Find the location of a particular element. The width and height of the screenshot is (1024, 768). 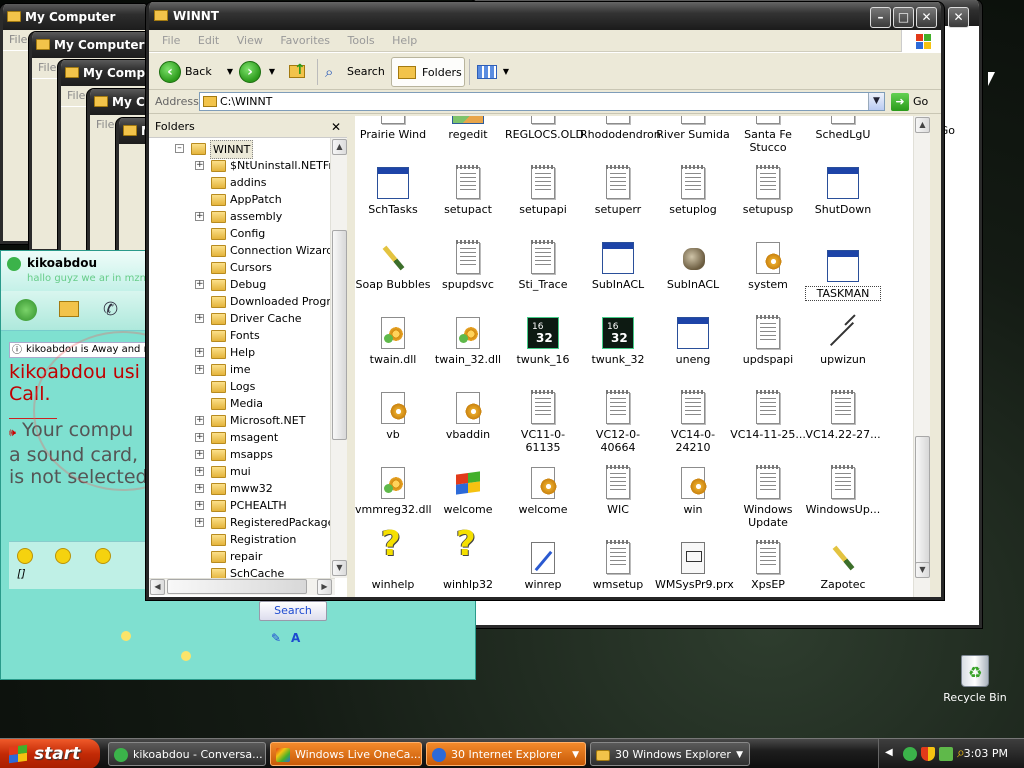

file-item: Soap Bubbles is located at coordinates (393, 266).